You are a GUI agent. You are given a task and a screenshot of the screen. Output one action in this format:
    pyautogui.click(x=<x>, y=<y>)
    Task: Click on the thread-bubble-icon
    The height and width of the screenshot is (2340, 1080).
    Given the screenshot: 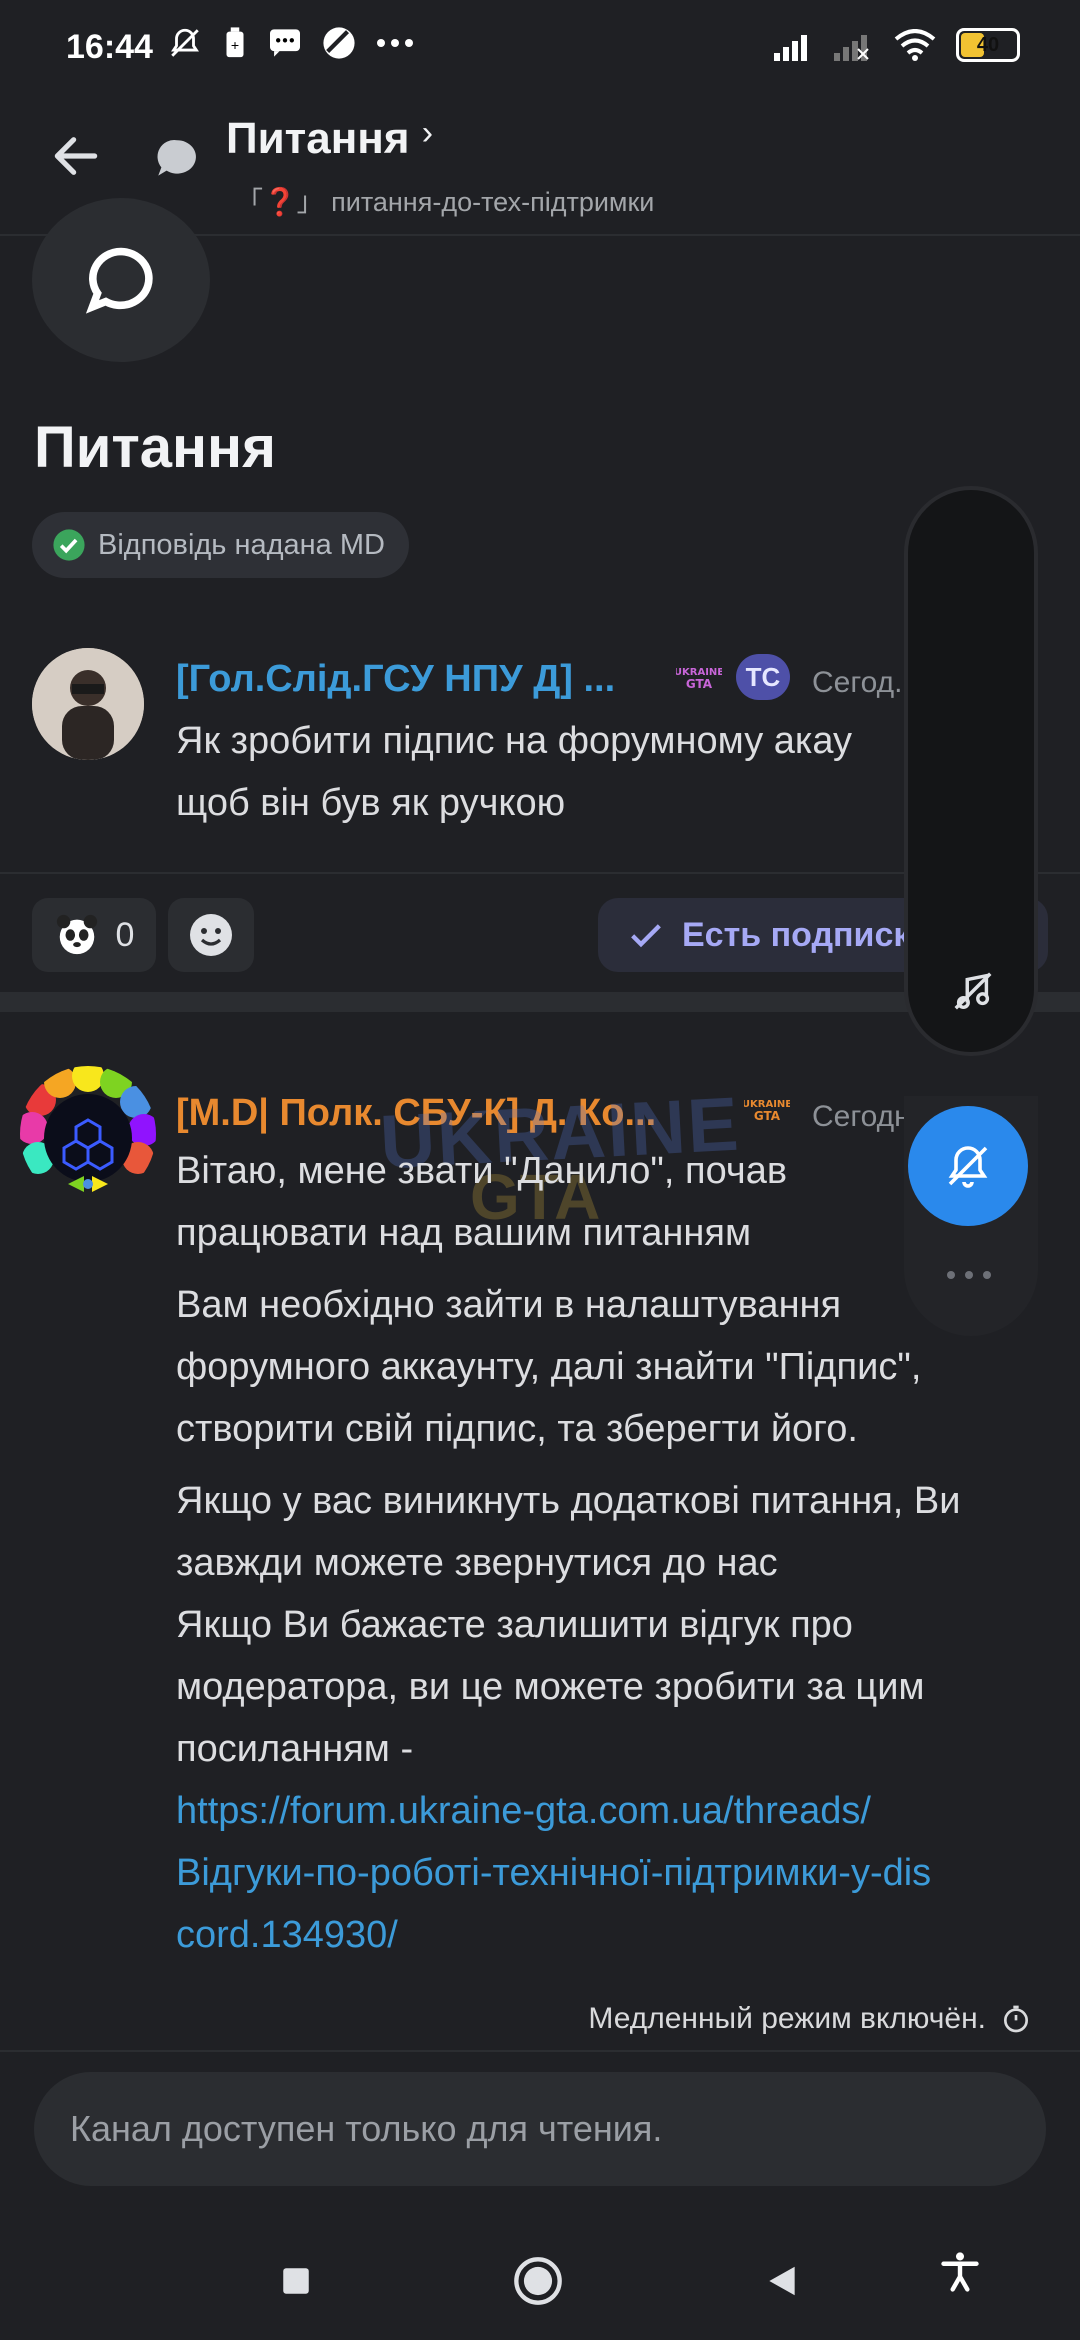 What is the action you would take?
    pyautogui.click(x=176, y=158)
    